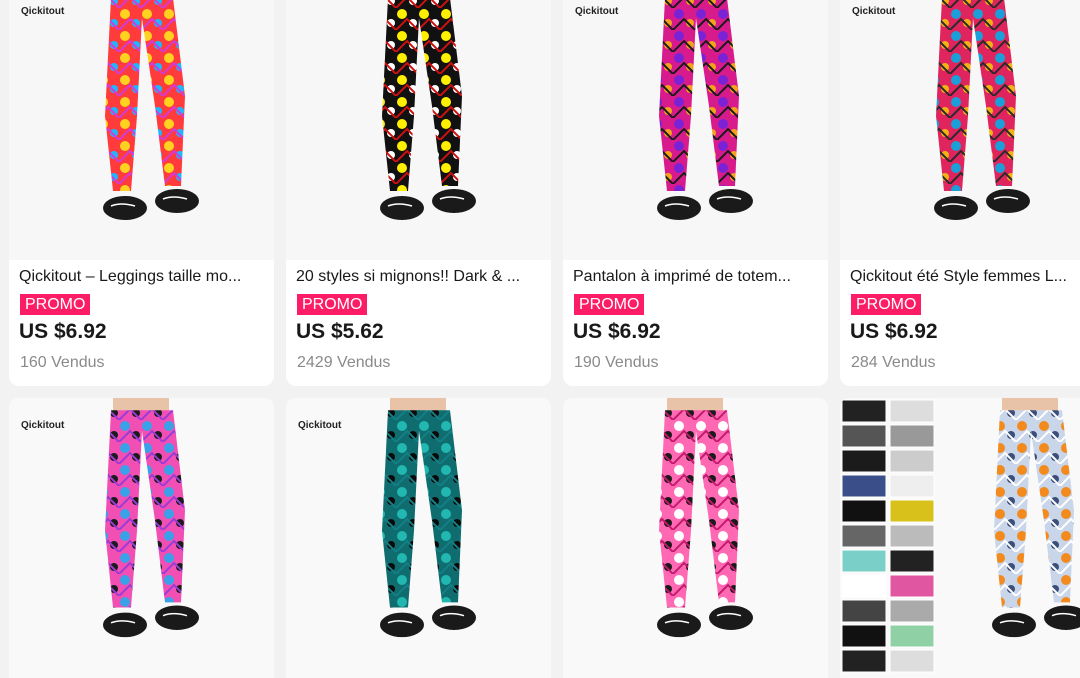 The image size is (1080, 678). I want to click on sold-count: 160 Vendus, so click(62, 362).